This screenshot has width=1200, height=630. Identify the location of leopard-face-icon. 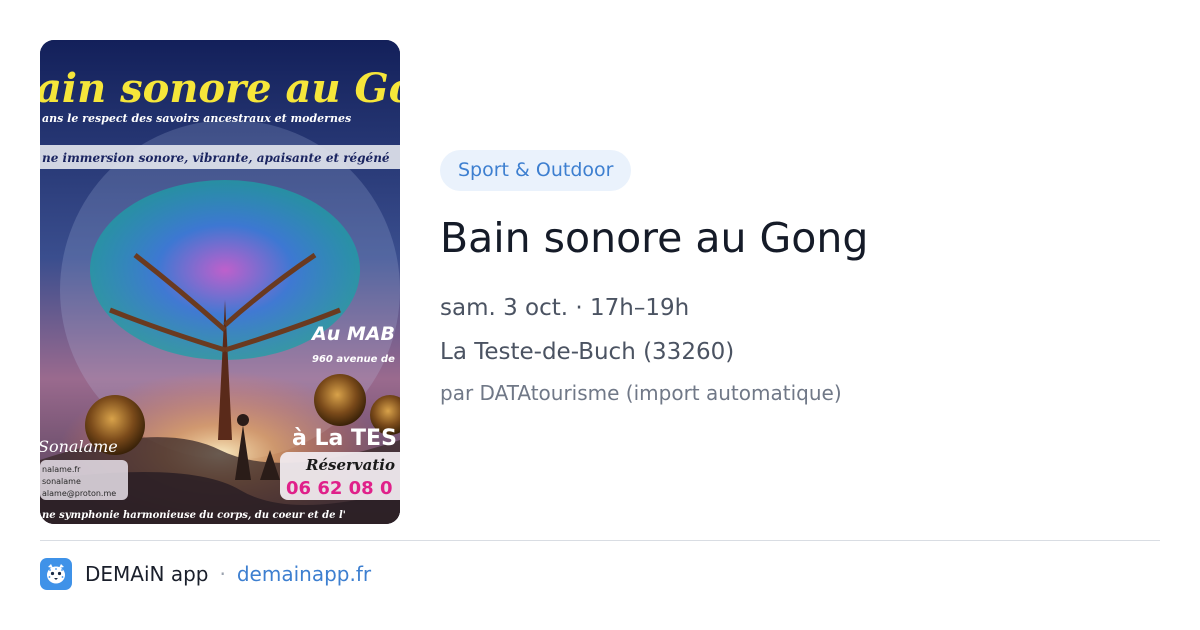
(56, 574).